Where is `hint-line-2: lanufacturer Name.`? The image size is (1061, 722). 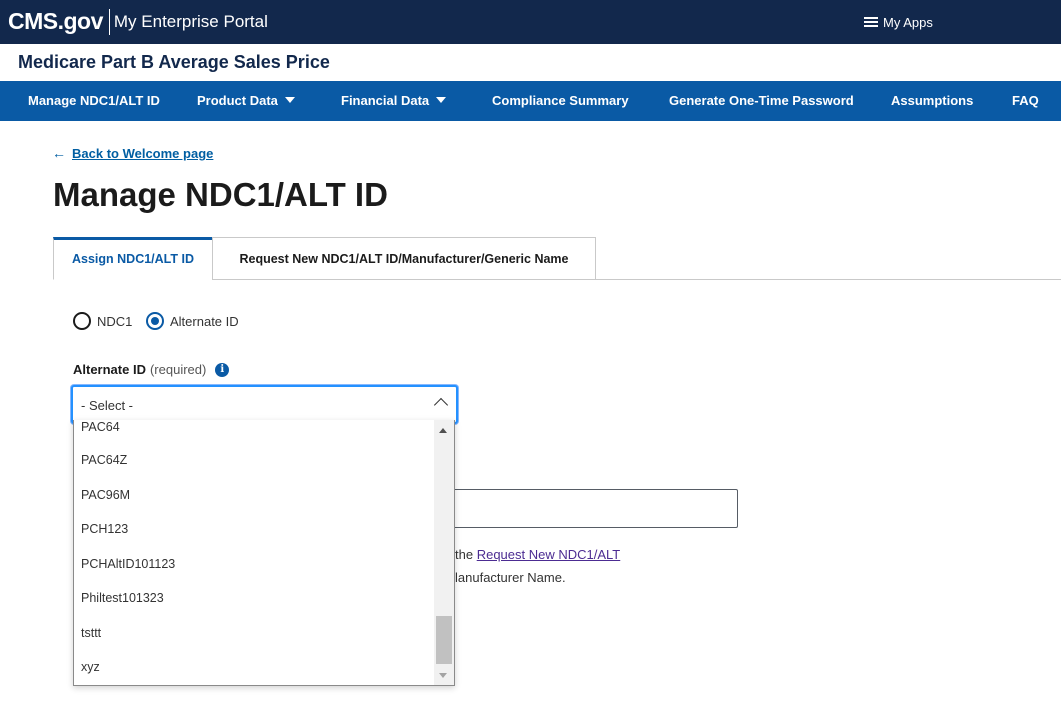 hint-line-2: lanufacturer Name. is located at coordinates (510, 577).